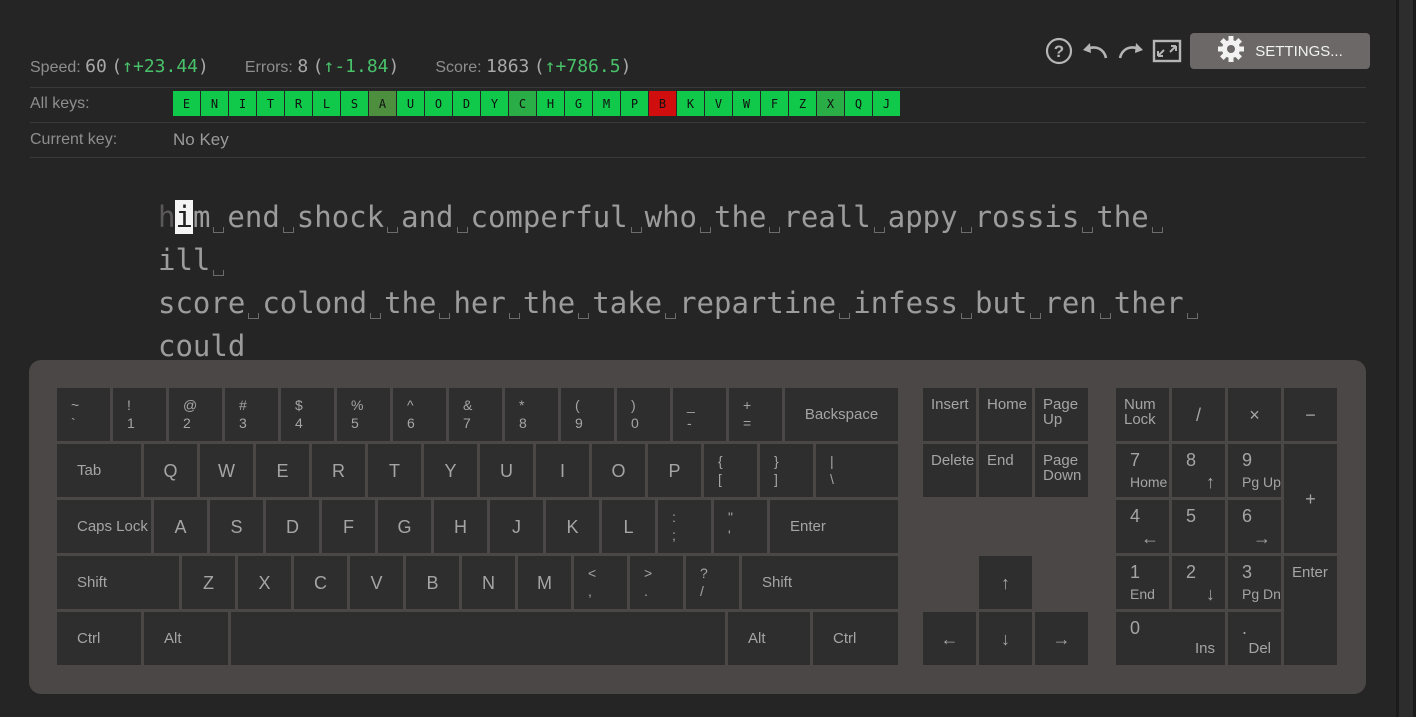 The image size is (1416, 717). What do you see at coordinates (1254, 470) in the screenshot?
I see `9-key: 9 Pg Up` at bounding box center [1254, 470].